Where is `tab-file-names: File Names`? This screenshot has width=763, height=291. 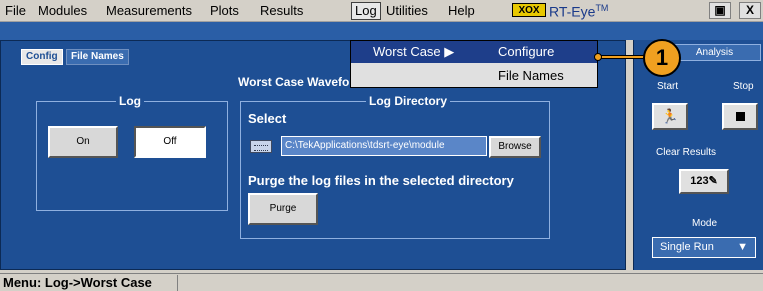 tab-file-names: File Names is located at coordinates (97, 57).